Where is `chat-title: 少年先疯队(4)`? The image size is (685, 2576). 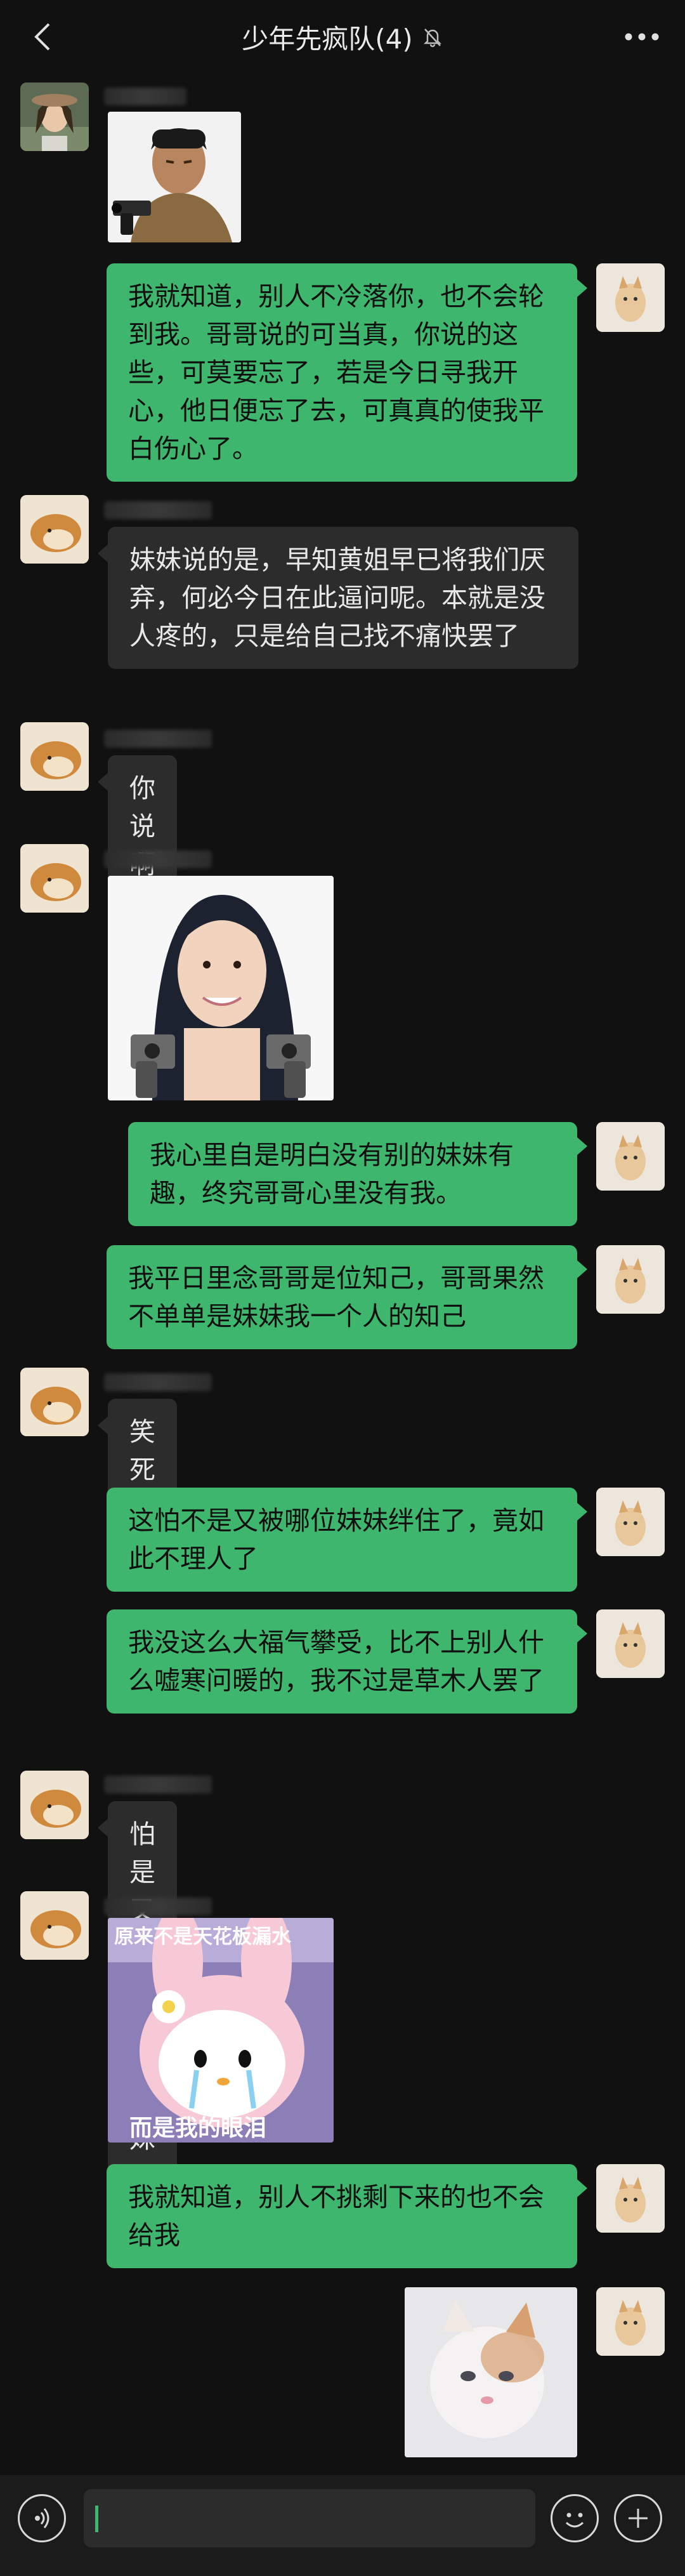 chat-title: 少年先疯队(4) is located at coordinates (328, 39).